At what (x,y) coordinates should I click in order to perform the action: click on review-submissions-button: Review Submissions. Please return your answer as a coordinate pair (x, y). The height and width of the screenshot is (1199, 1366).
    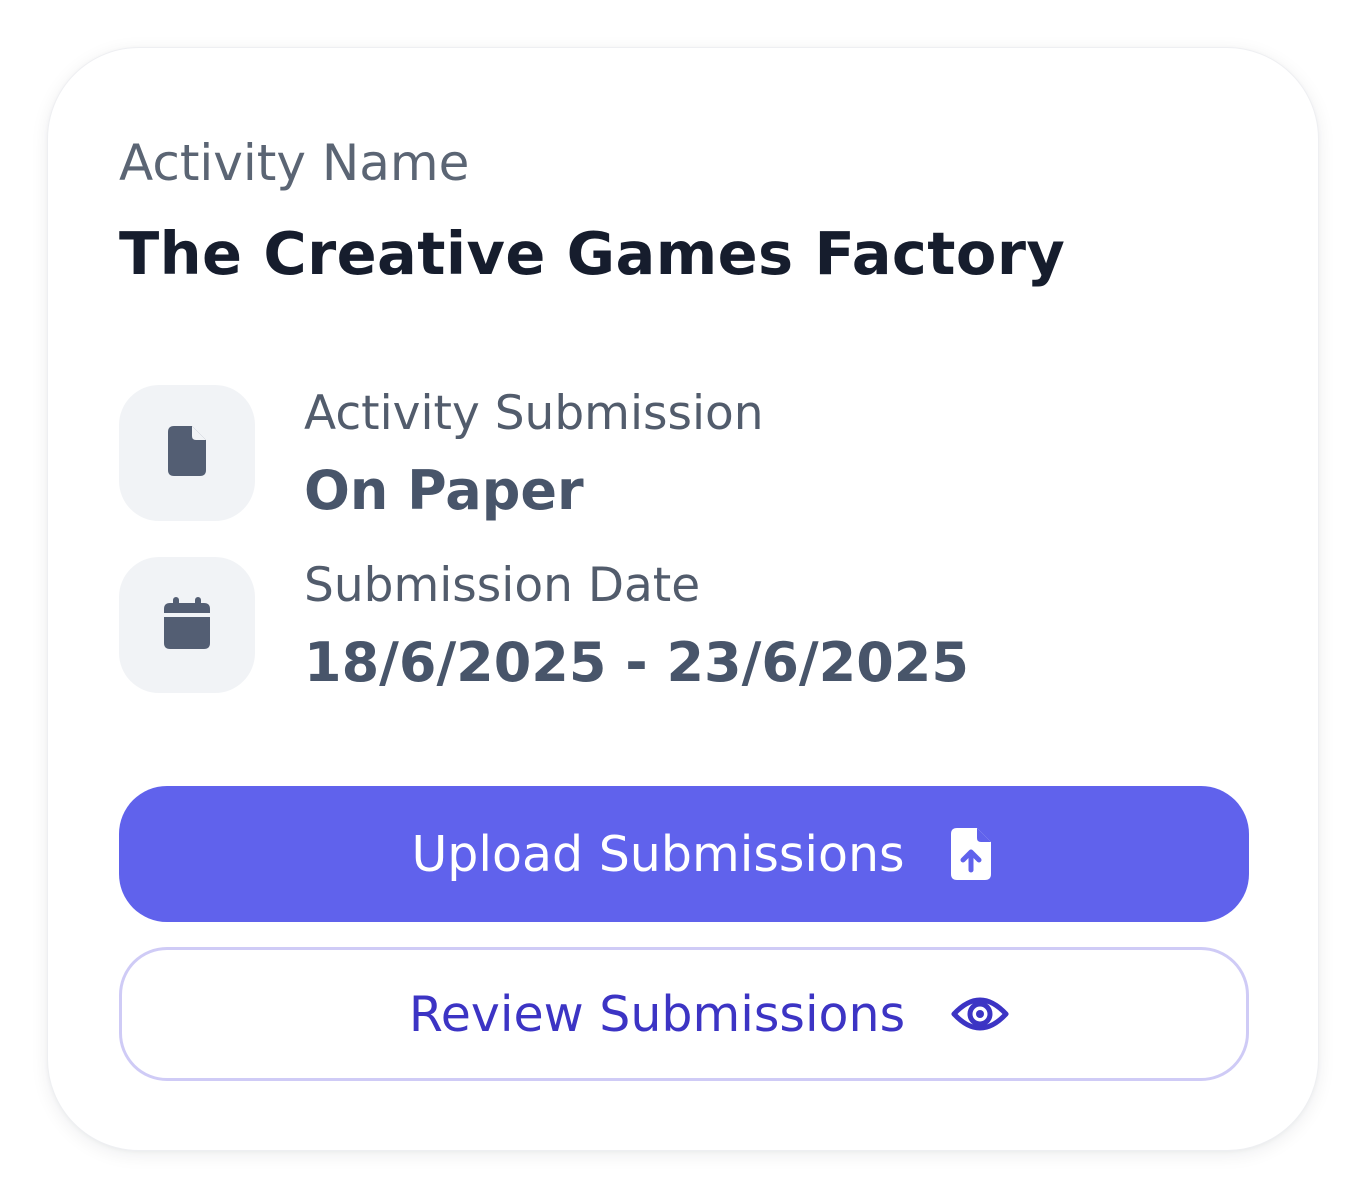
    Looking at the image, I should click on (684, 1014).